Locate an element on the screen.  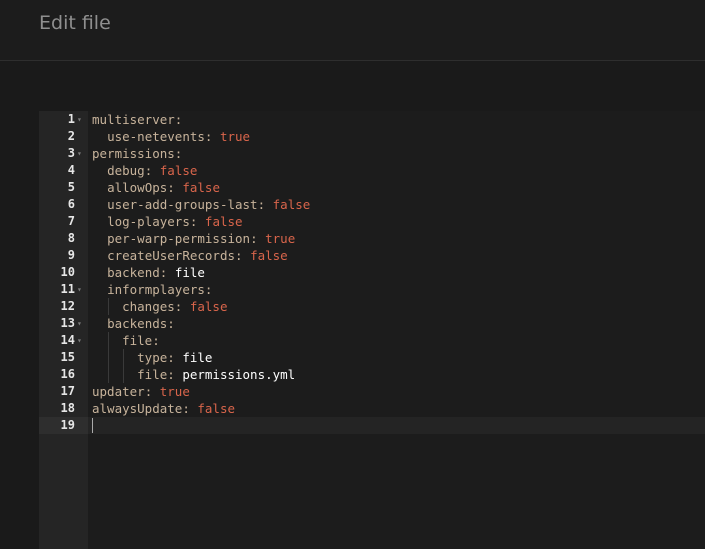
yaml-value: permissions.yml is located at coordinates (239, 374).